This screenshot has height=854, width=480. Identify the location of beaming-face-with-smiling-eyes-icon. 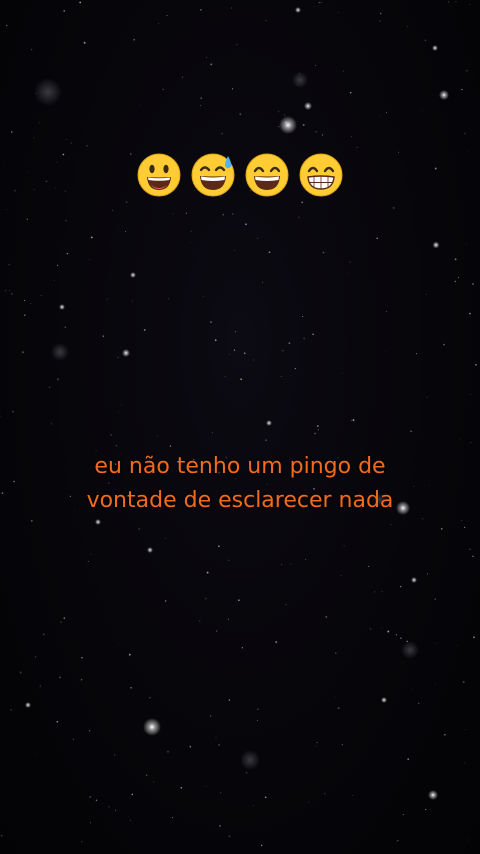
(321, 175).